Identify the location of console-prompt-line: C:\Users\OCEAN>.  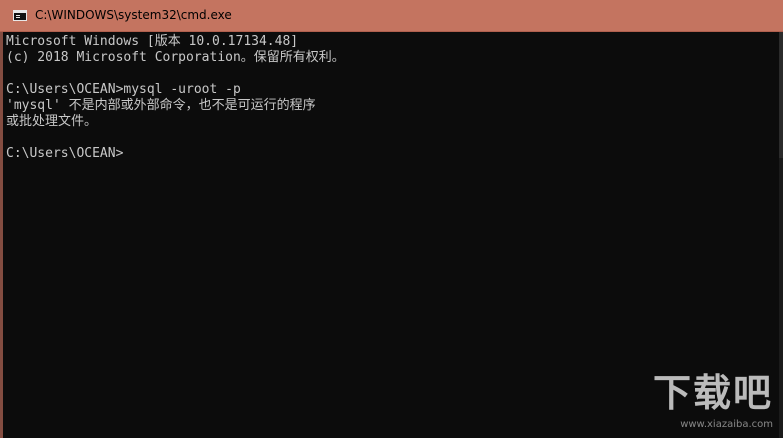
(64, 154).